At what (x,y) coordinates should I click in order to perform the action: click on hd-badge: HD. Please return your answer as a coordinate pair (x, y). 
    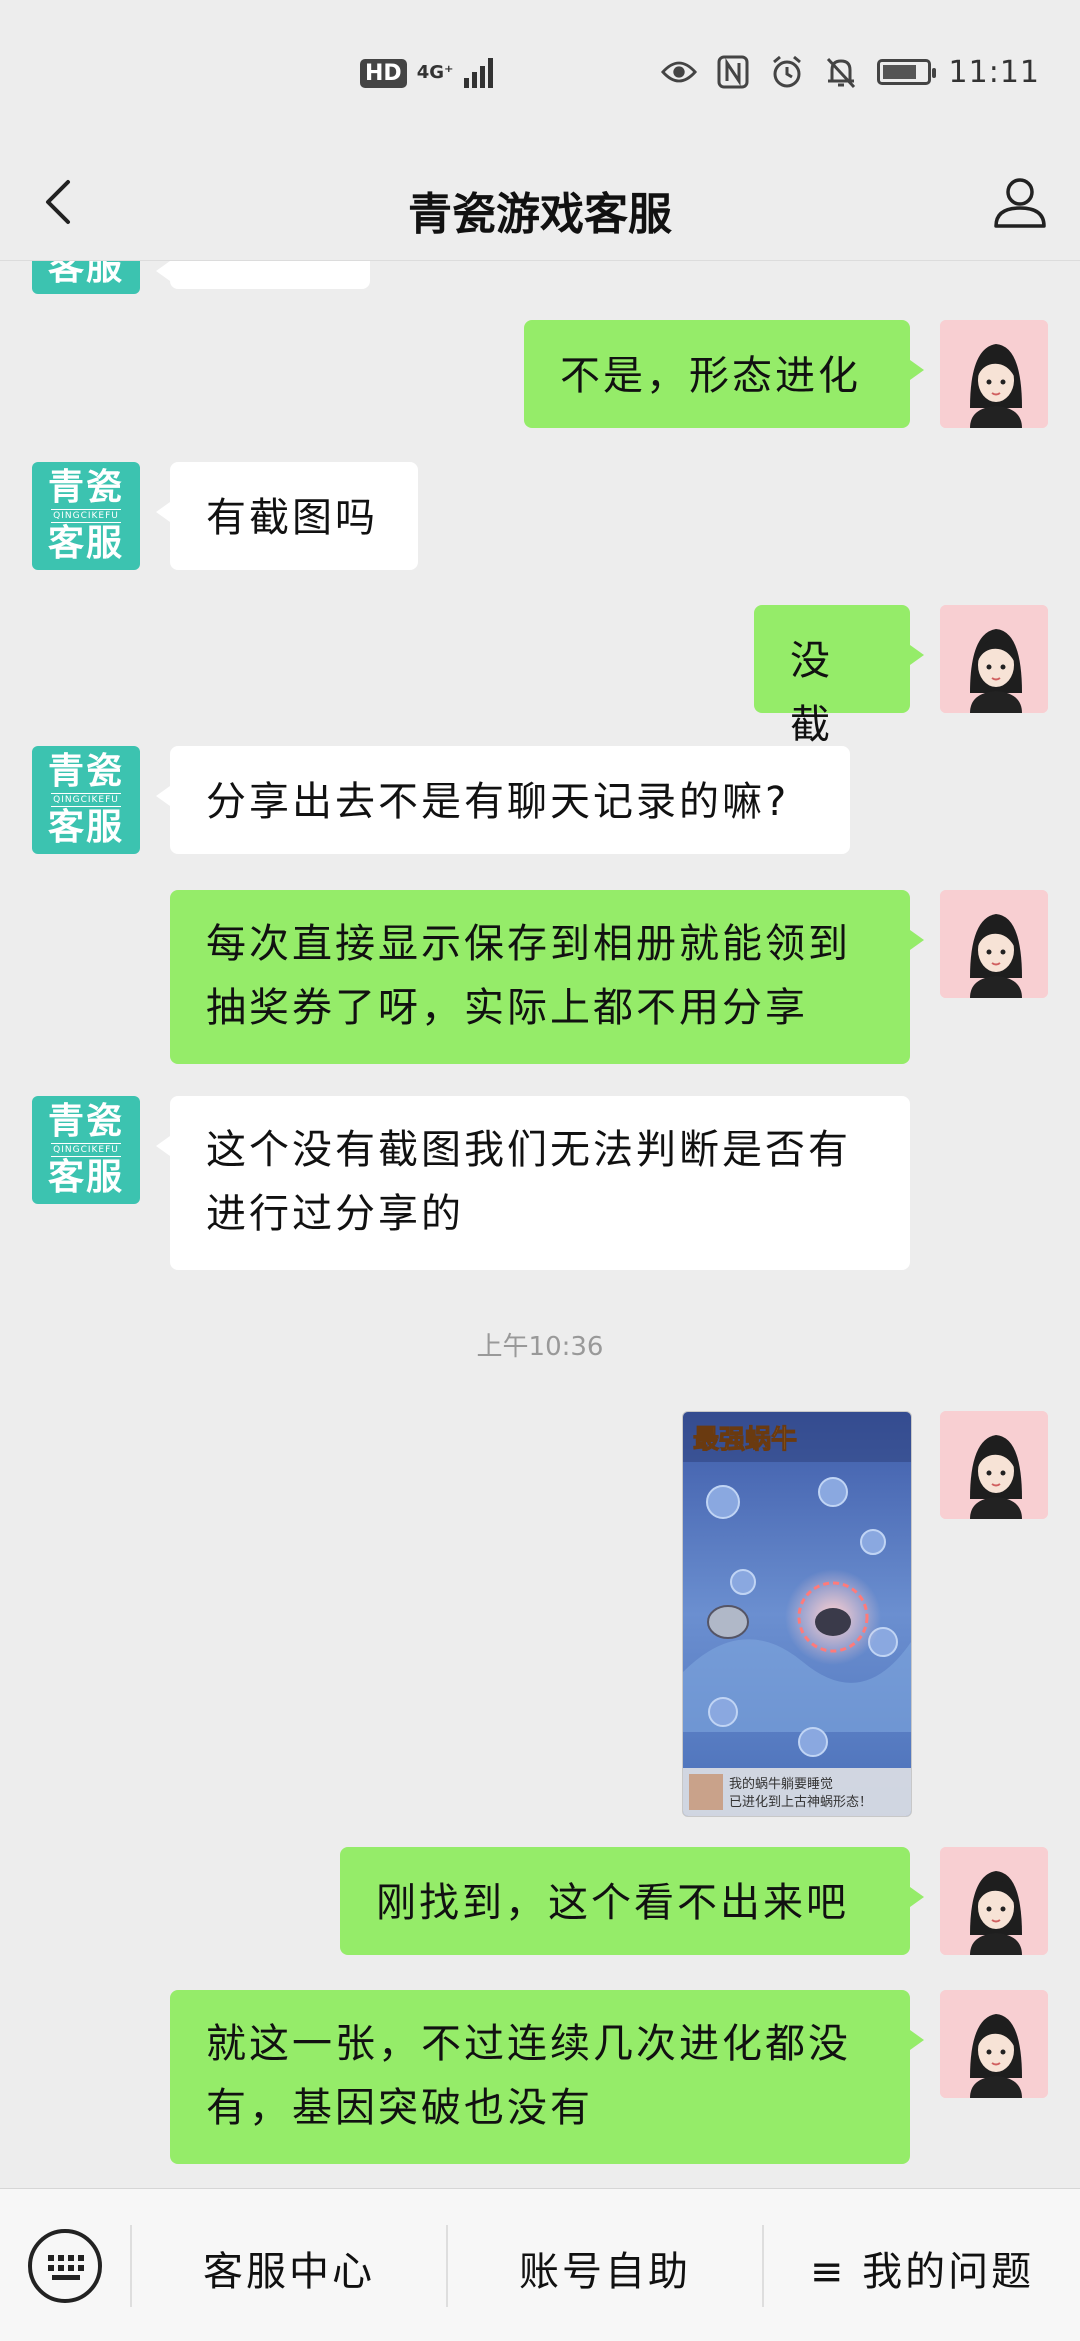
    Looking at the image, I should click on (383, 73).